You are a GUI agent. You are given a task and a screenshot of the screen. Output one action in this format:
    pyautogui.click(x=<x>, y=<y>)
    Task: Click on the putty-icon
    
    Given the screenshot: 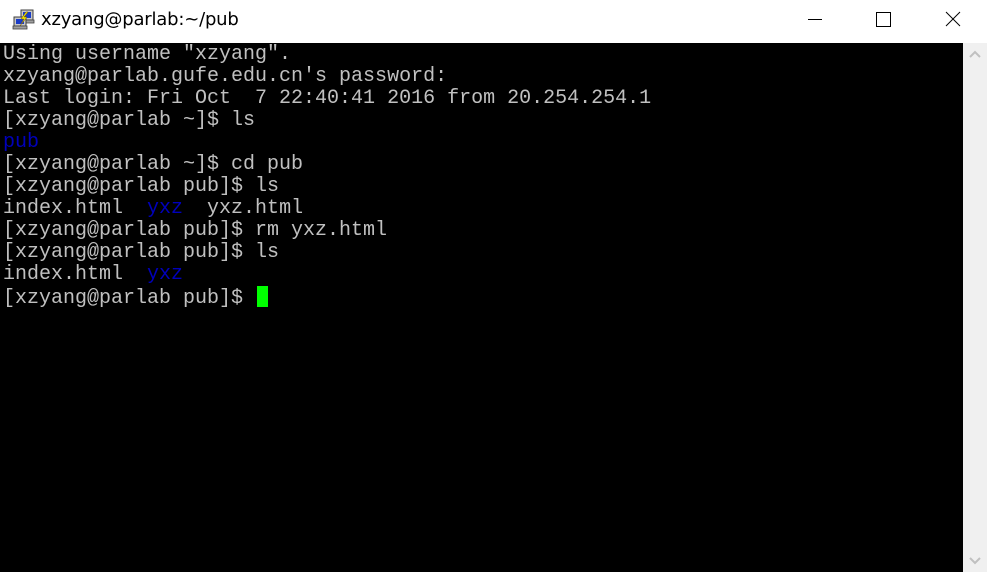 What is the action you would take?
    pyautogui.click(x=24, y=20)
    